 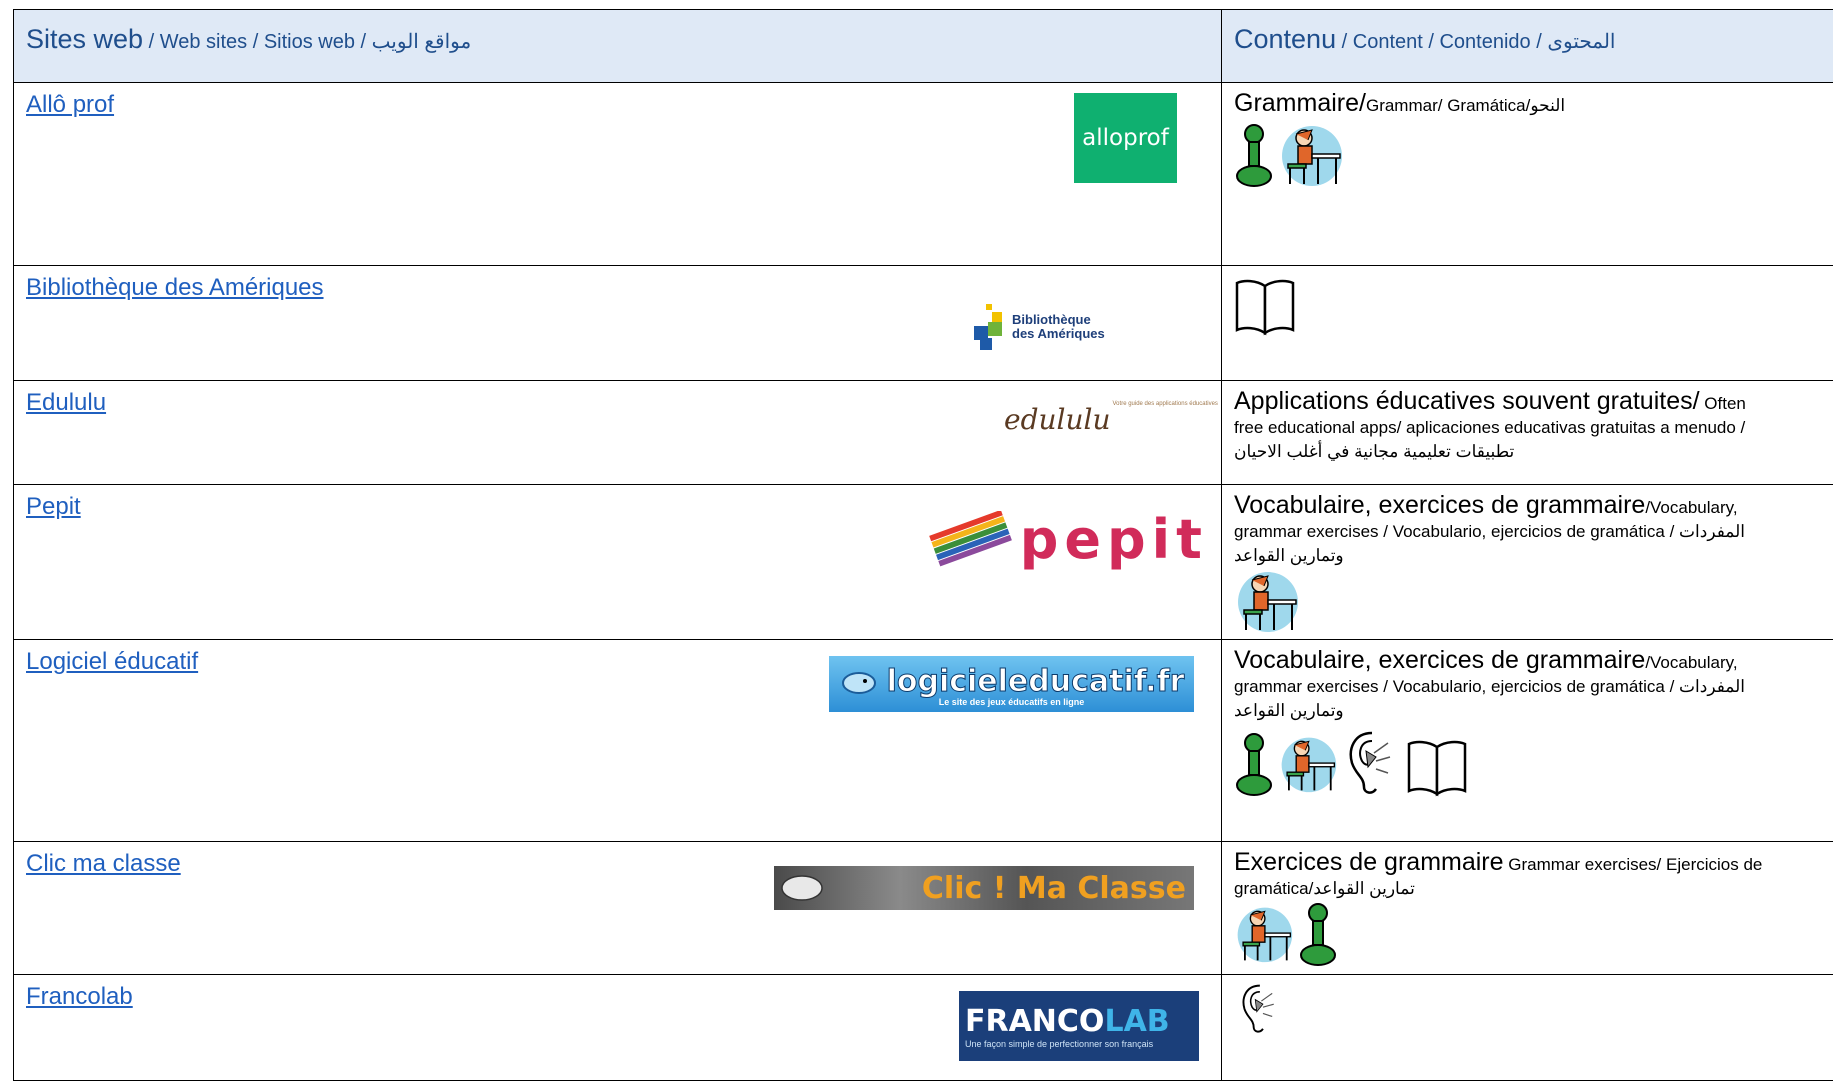 I want to click on mouse-icon, so click(x=802, y=888).